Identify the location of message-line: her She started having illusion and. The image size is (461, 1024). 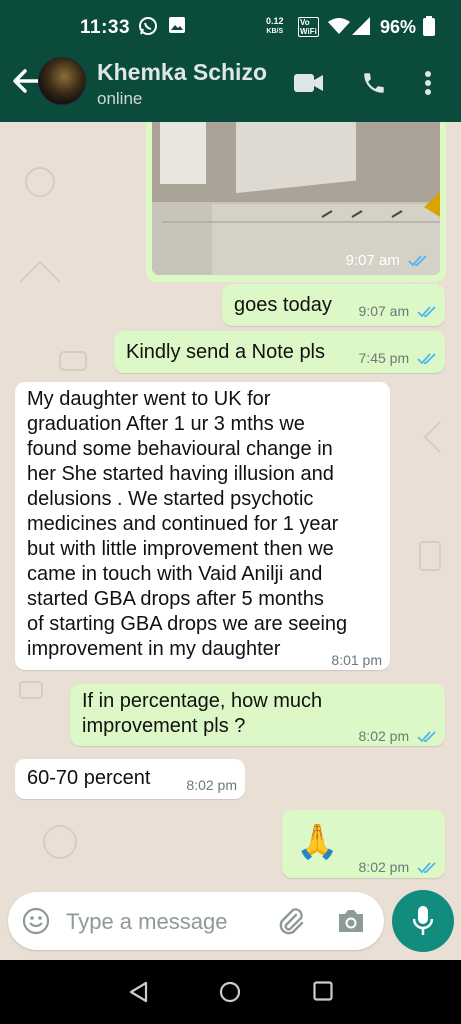
(180, 474).